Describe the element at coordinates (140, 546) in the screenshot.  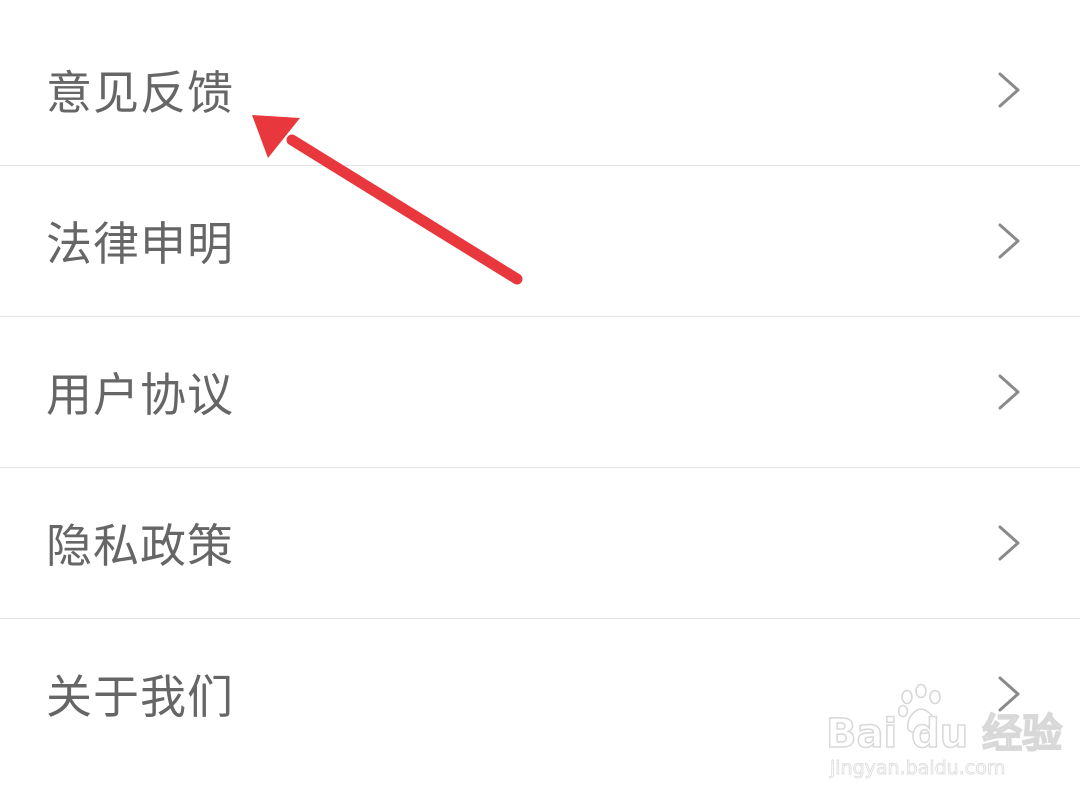
I see `menu-item-label: 隐私政策` at that location.